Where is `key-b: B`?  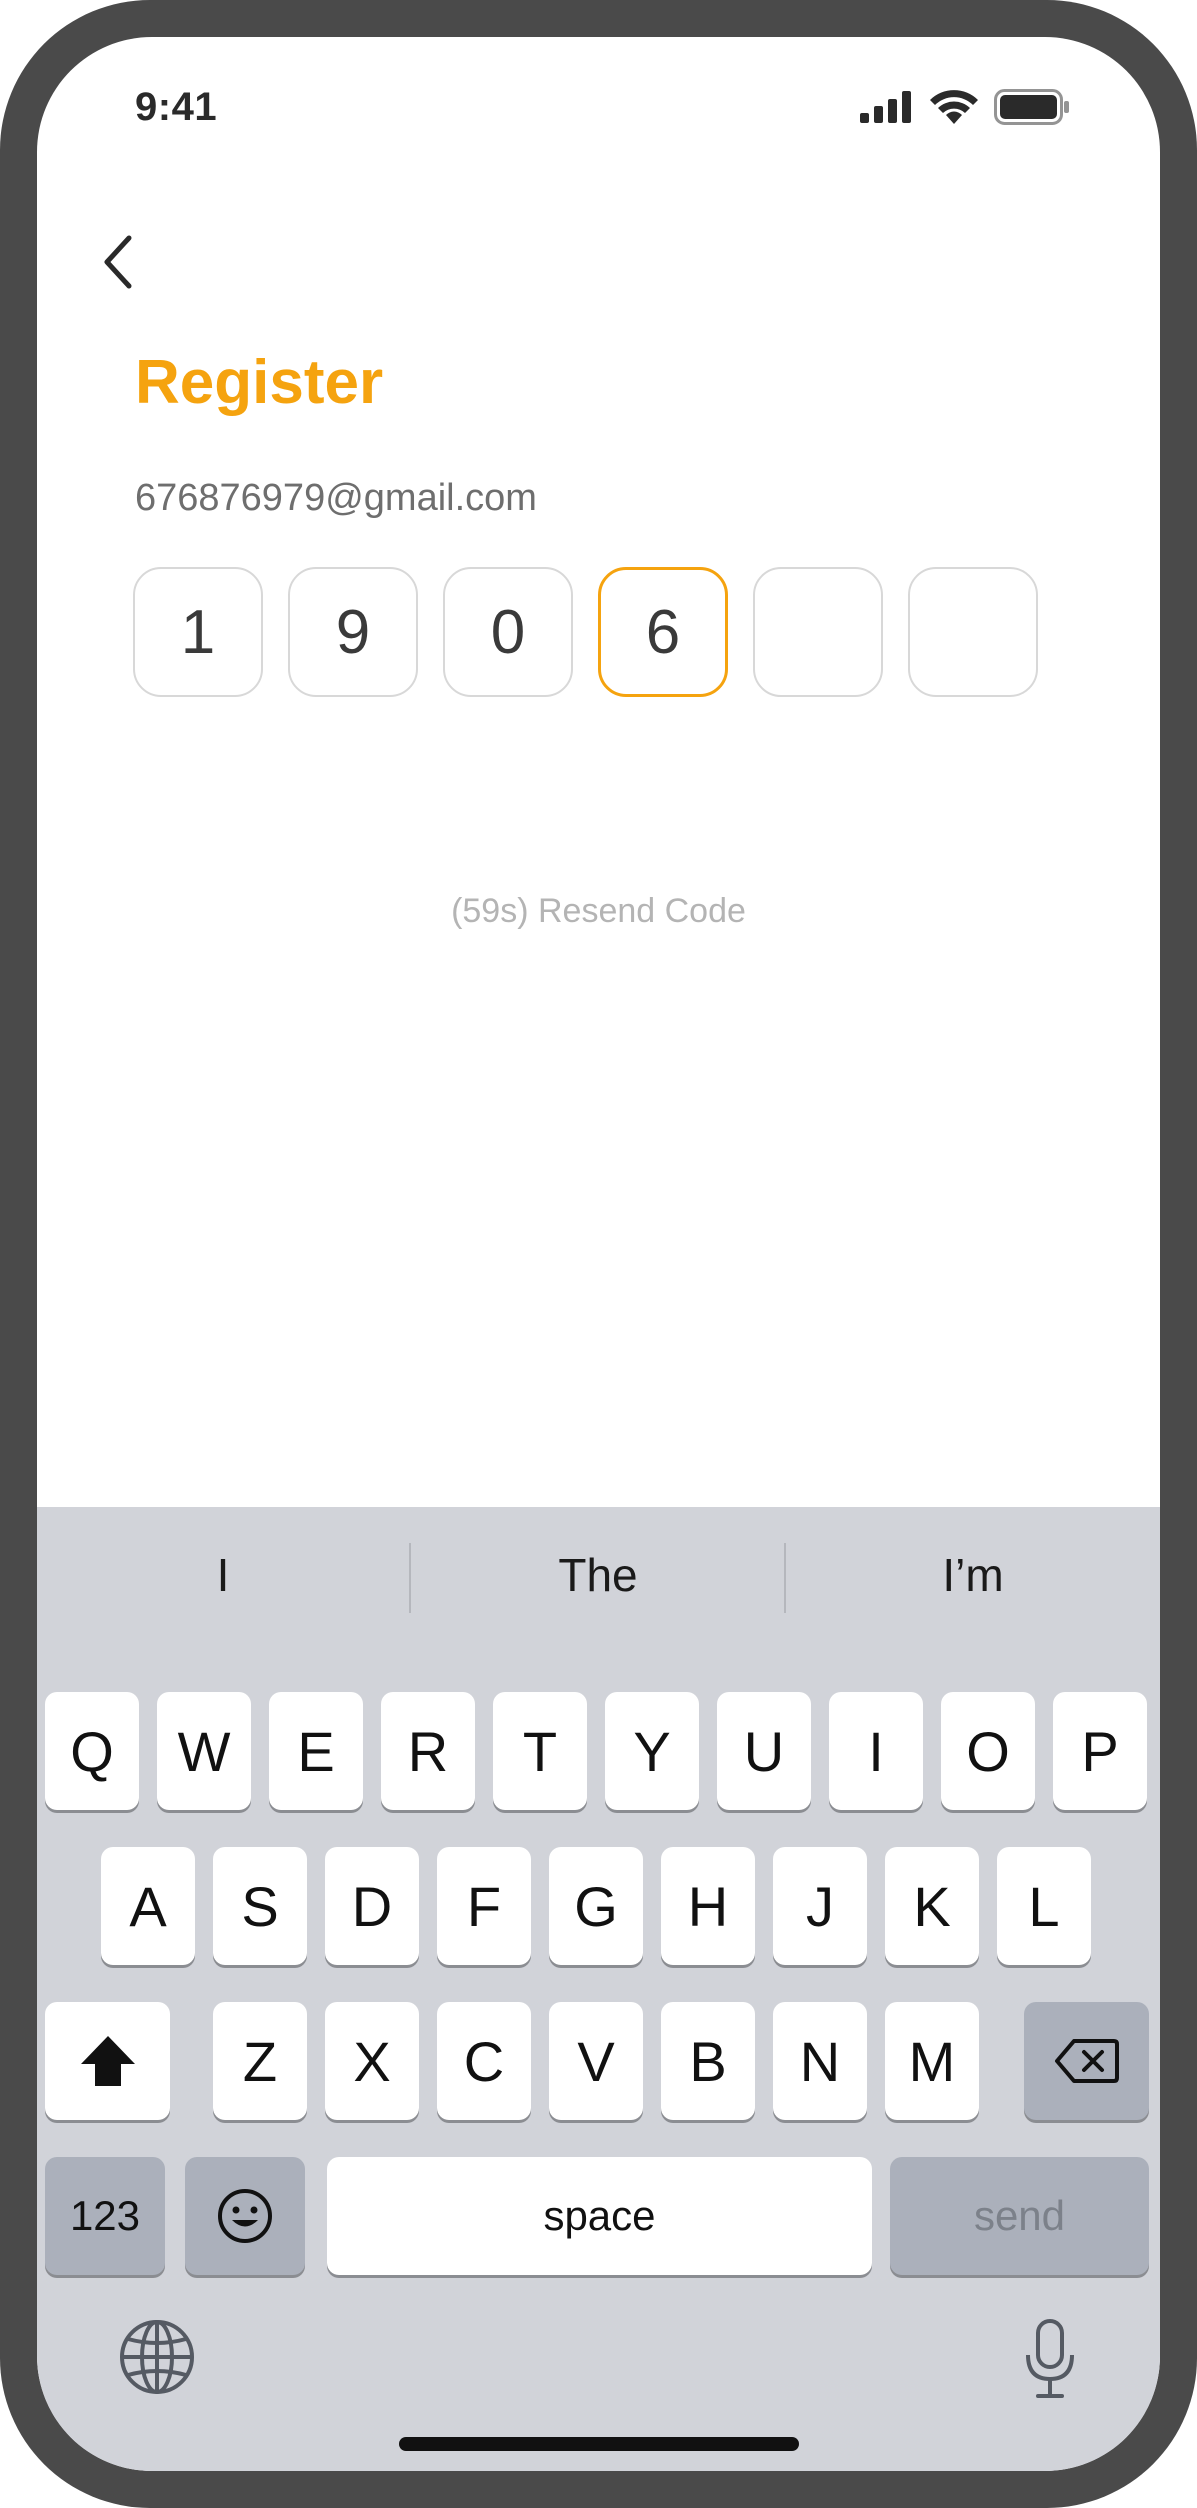
key-b: B is located at coordinates (708, 2061).